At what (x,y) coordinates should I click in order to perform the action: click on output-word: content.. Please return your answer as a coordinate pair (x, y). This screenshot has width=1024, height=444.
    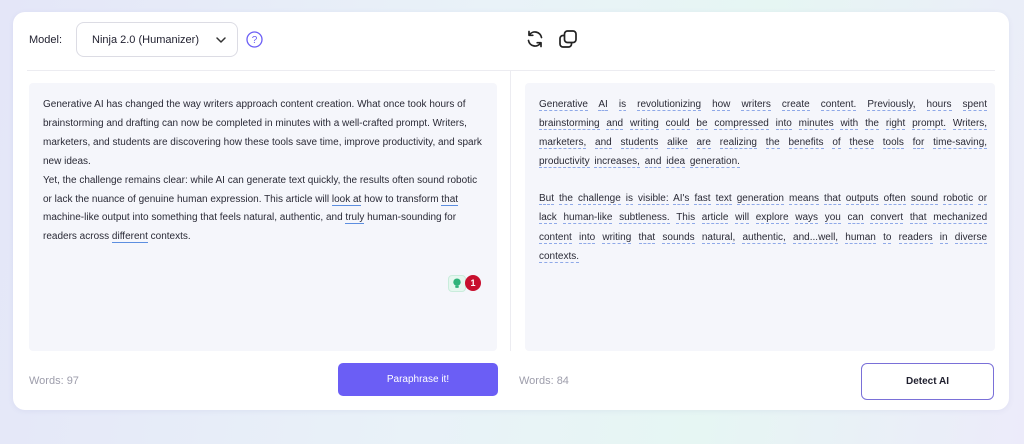
    Looking at the image, I should click on (838, 105).